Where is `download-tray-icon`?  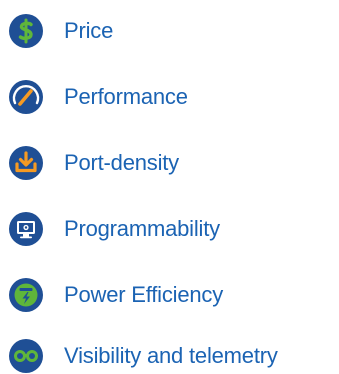 download-tray-icon is located at coordinates (26, 163).